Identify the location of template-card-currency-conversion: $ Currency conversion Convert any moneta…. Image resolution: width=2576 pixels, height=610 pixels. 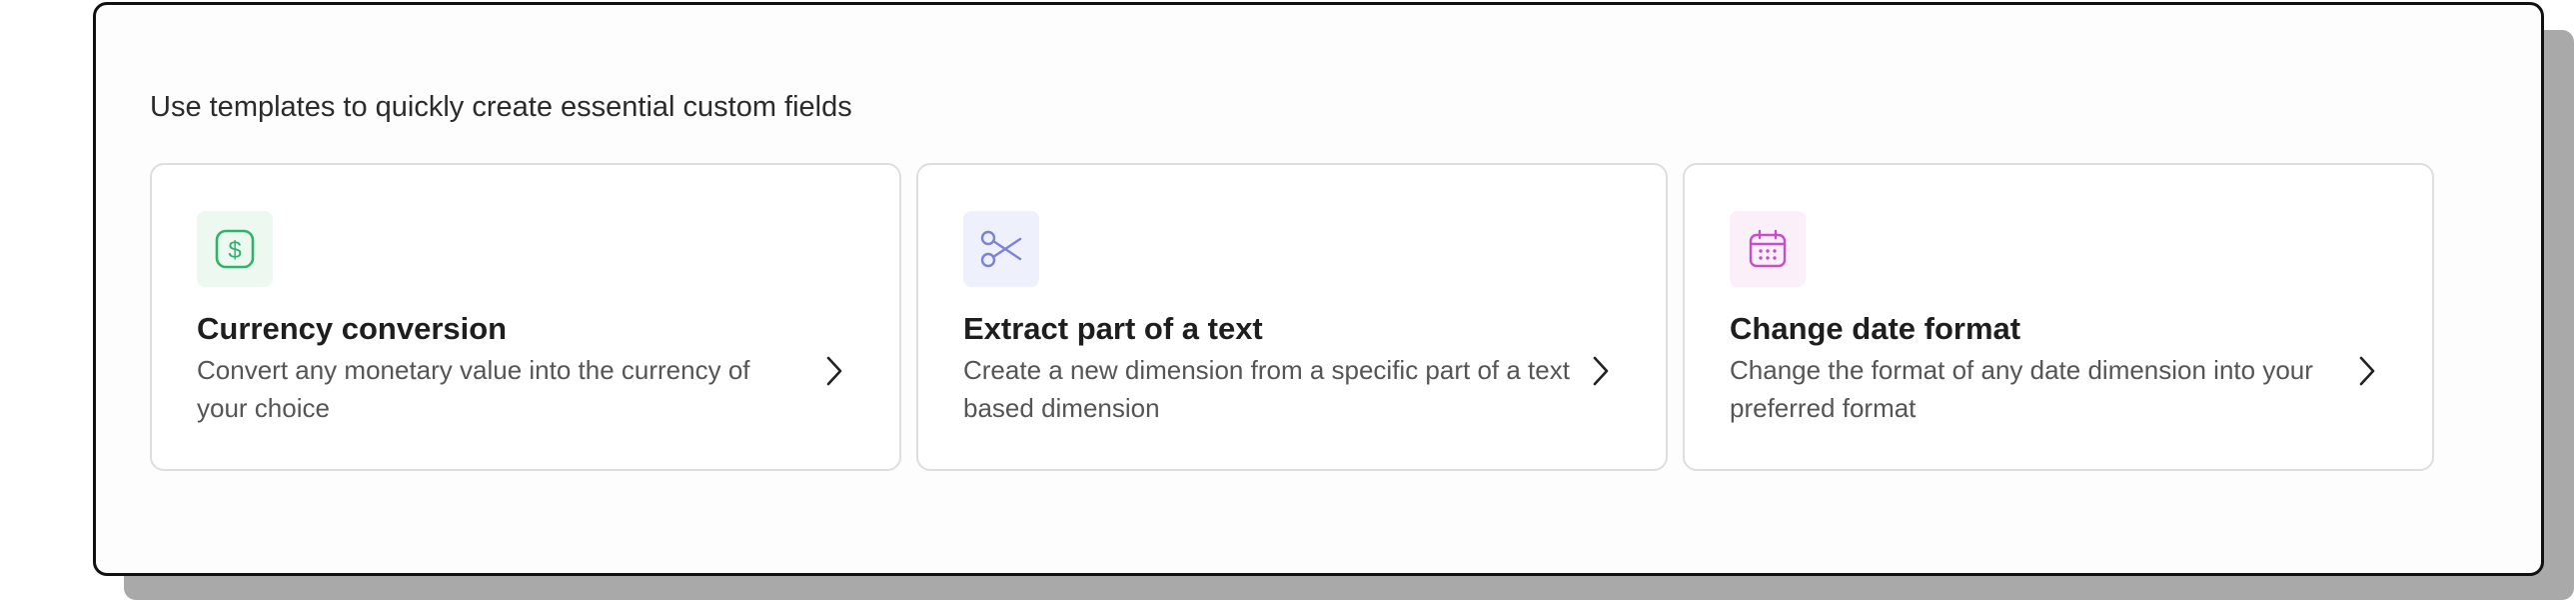
(525, 317).